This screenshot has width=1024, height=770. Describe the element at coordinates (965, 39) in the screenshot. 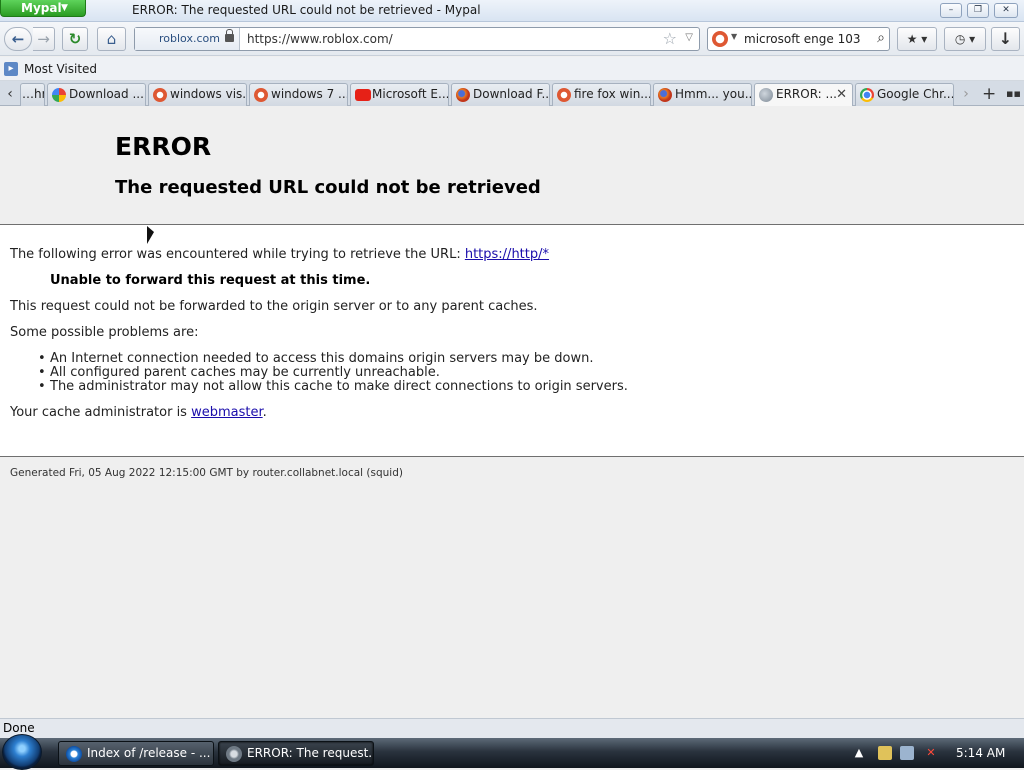

I see `history-menu-button: ◷ ▾` at that location.